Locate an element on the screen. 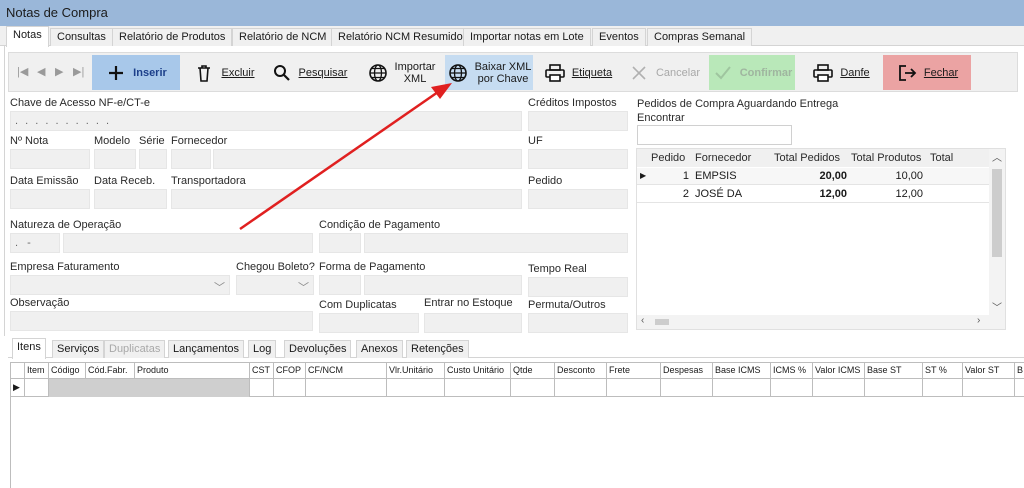 This screenshot has width=1024, height=488. billing-company-select: ﹀ is located at coordinates (120, 285).